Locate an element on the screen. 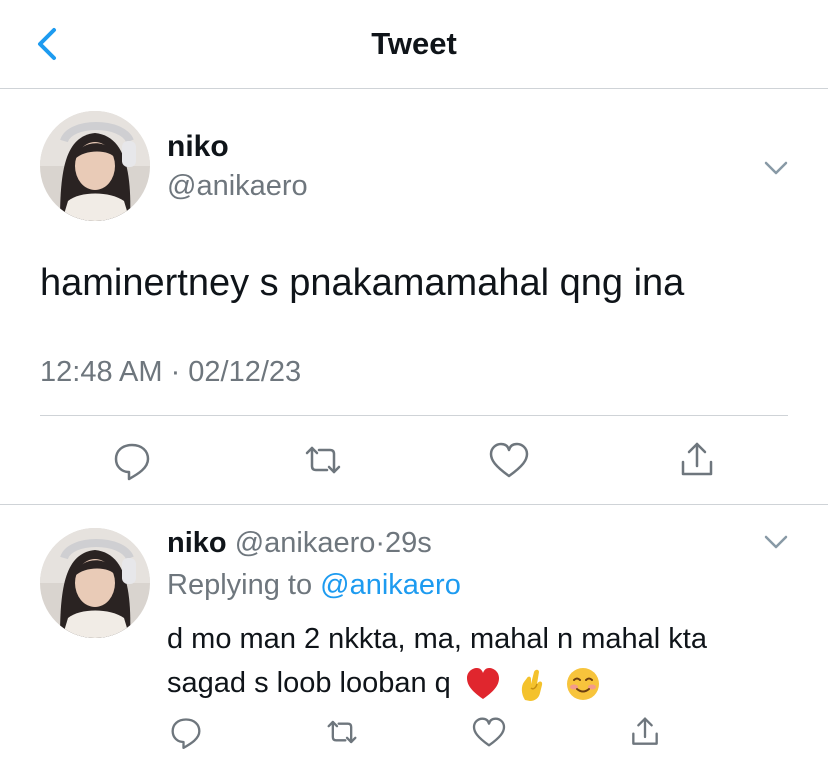 The height and width of the screenshot is (763, 828). red-heart-emoji is located at coordinates (483, 684).